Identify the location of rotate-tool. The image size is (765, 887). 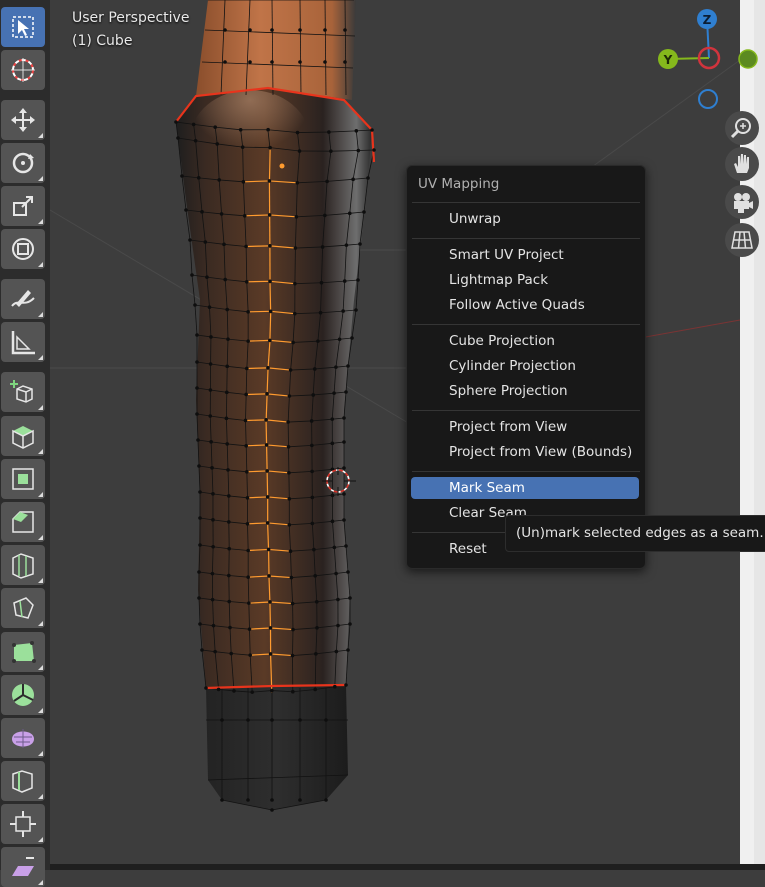
(23, 163).